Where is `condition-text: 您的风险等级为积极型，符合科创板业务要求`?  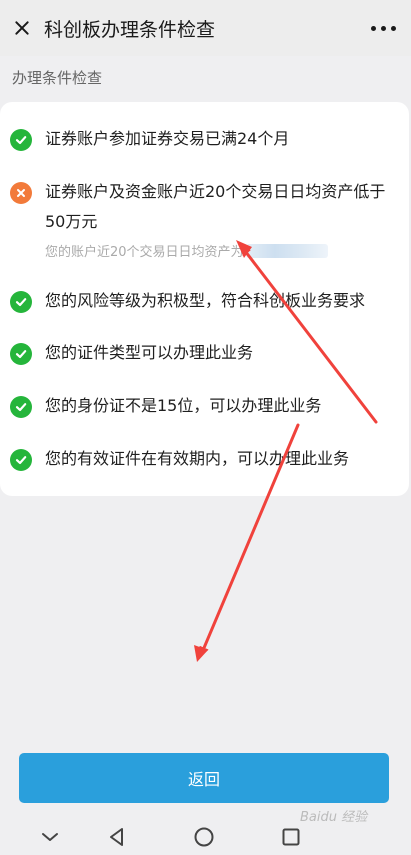
condition-text: 您的风险等级为积极型，符合科创板业务要求 is located at coordinates (205, 300).